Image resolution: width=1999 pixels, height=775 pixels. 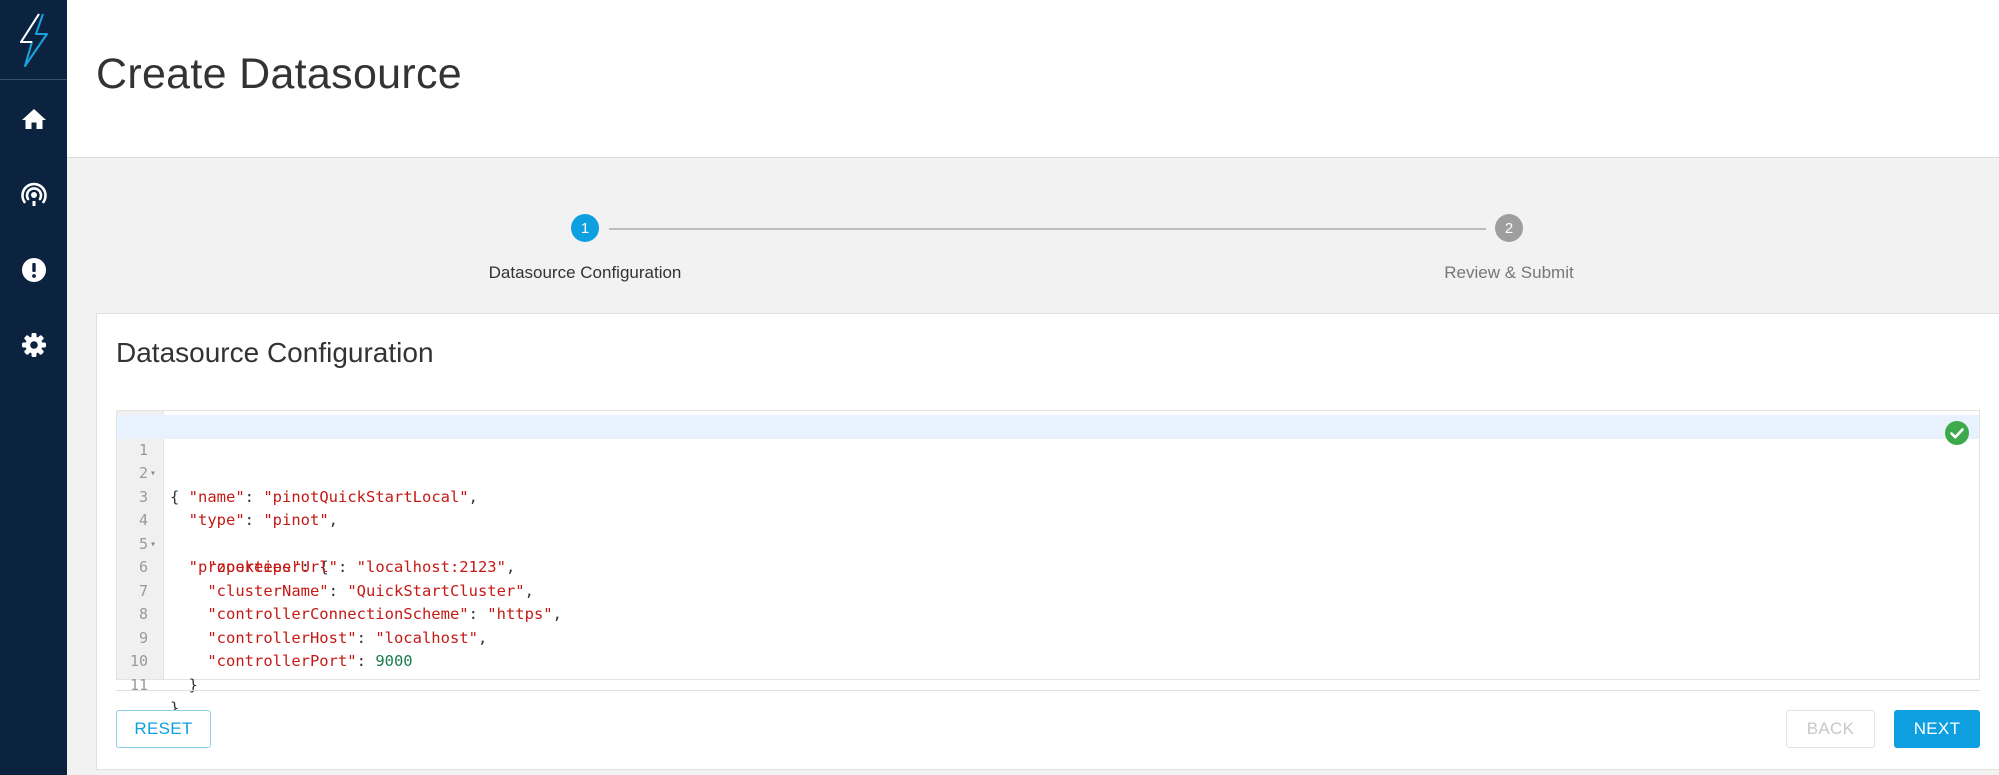 What do you see at coordinates (1509, 228) in the screenshot?
I see `step-2-indicator: 2` at bounding box center [1509, 228].